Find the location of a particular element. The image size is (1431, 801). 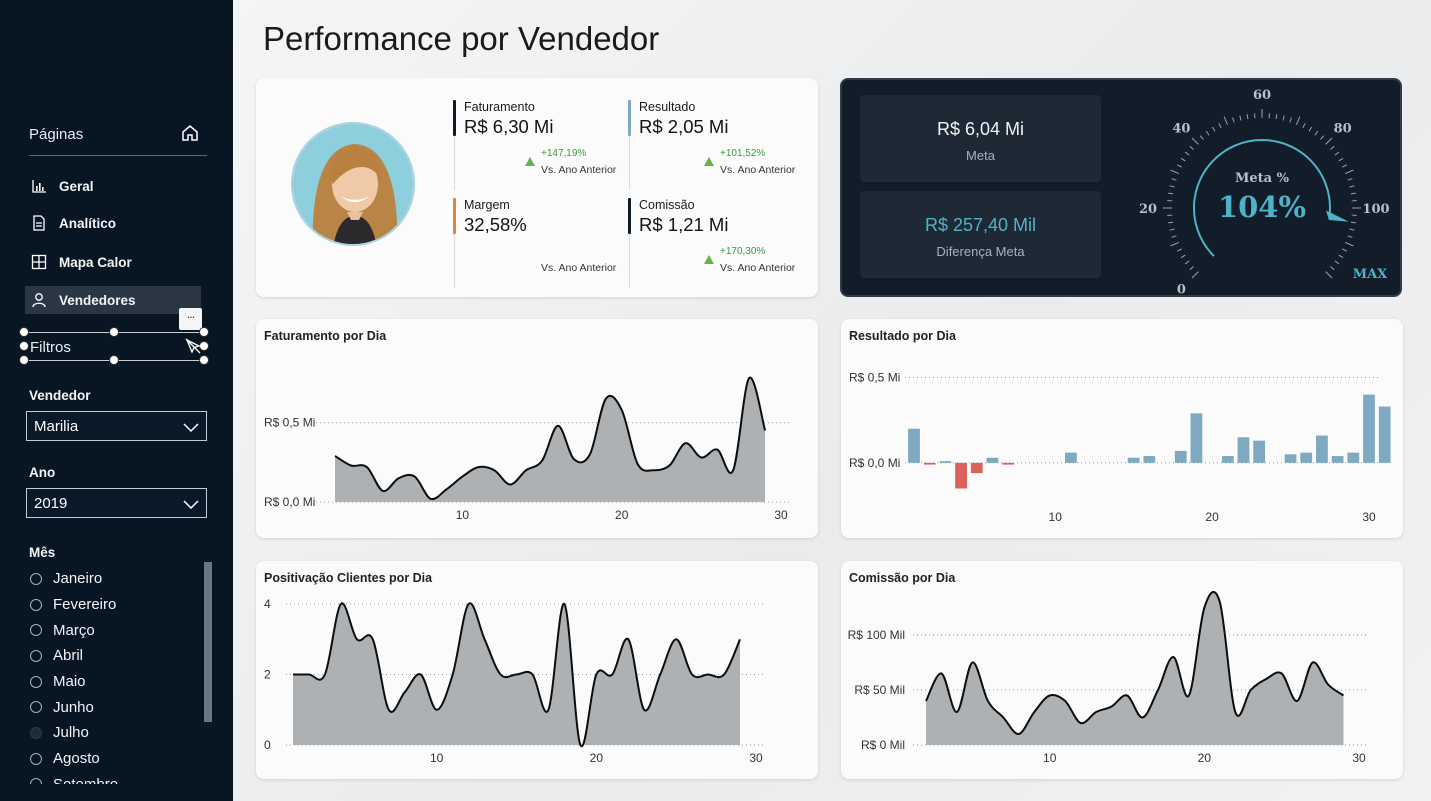

gauge-tick-label: 20 is located at coordinates (1148, 209).